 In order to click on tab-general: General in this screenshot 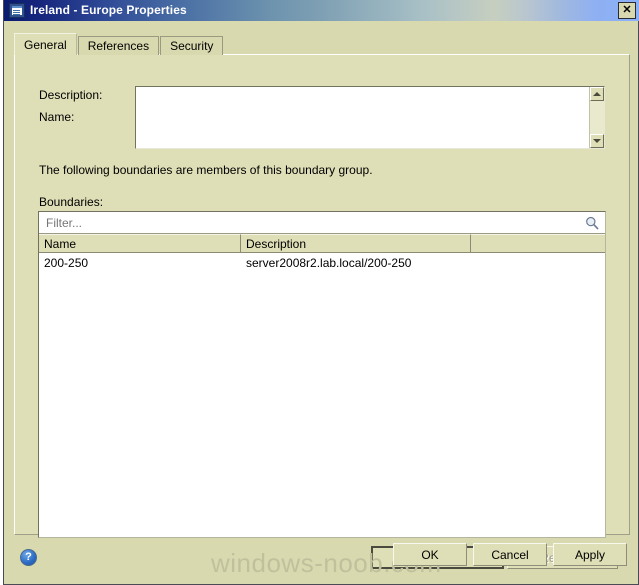, I will do `click(45, 44)`.